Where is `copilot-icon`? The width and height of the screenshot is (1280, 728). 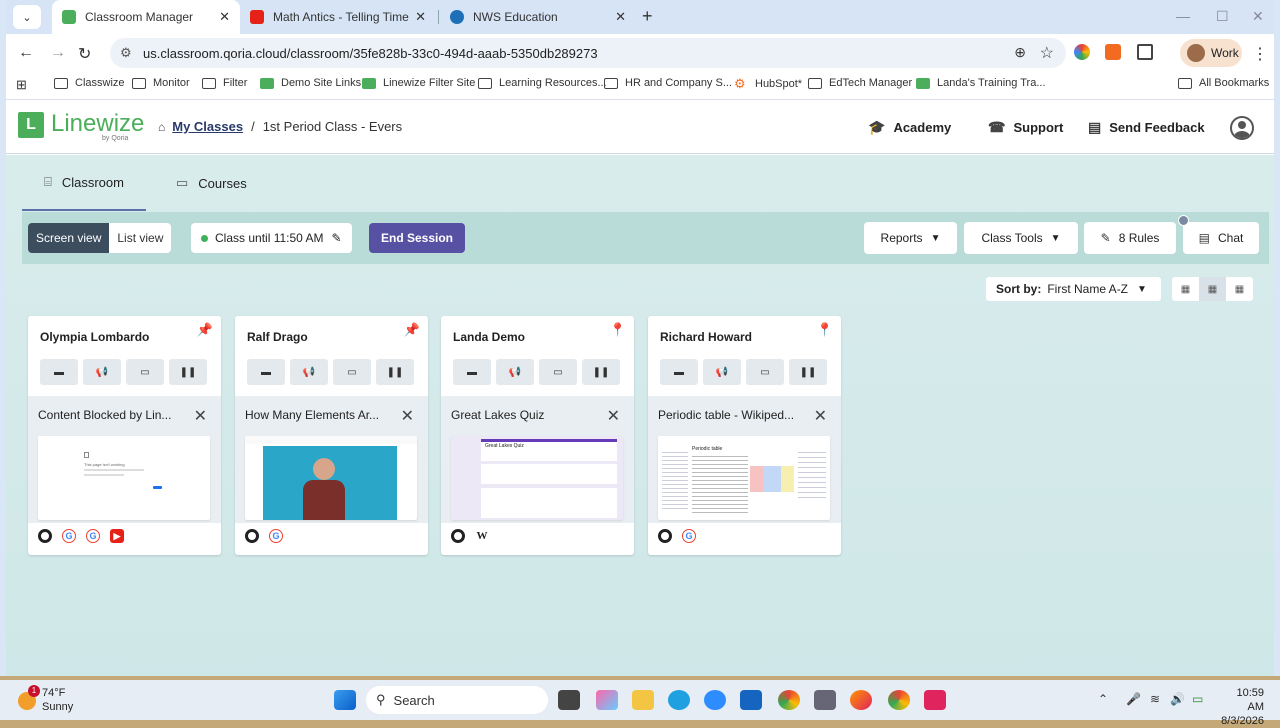
copilot-icon is located at coordinates (607, 700).